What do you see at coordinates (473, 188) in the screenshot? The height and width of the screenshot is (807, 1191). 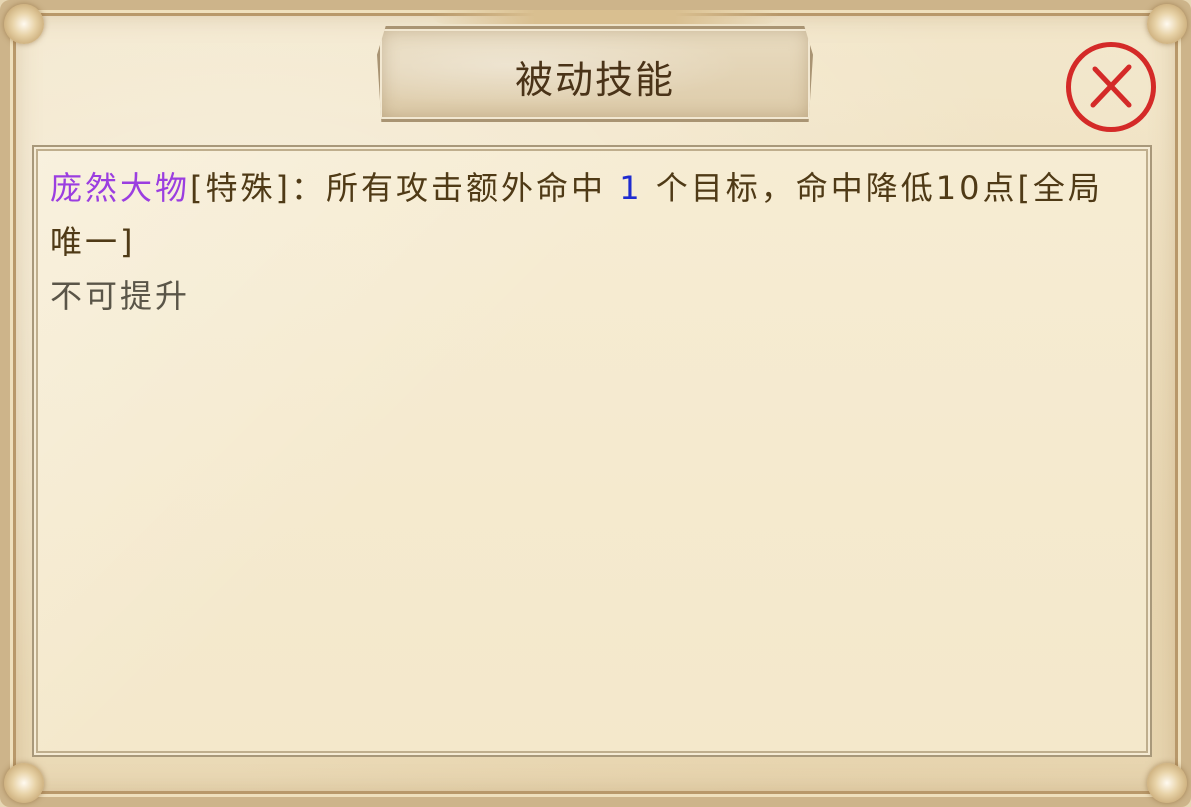 I see `skill-desc-part1: 所有攻击额外命中` at bounding box center [473, 188].